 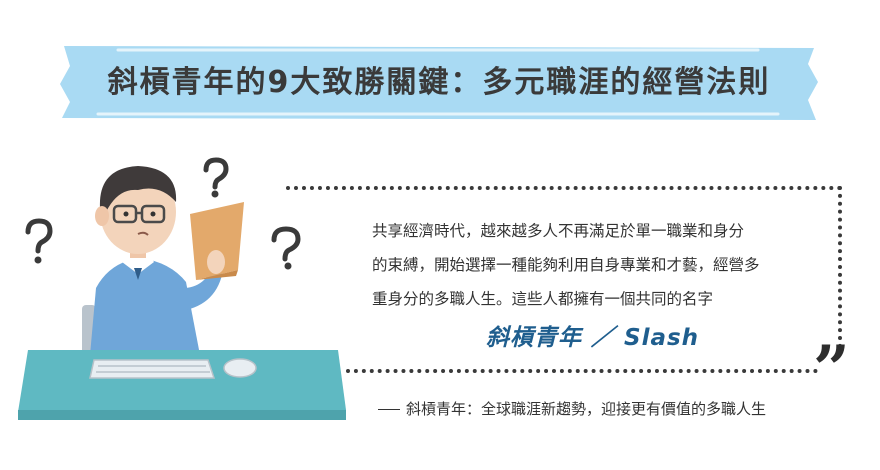 I want to click on slash-heading: 斜槓青年 ／ Slash, so click(x=593, y=338).